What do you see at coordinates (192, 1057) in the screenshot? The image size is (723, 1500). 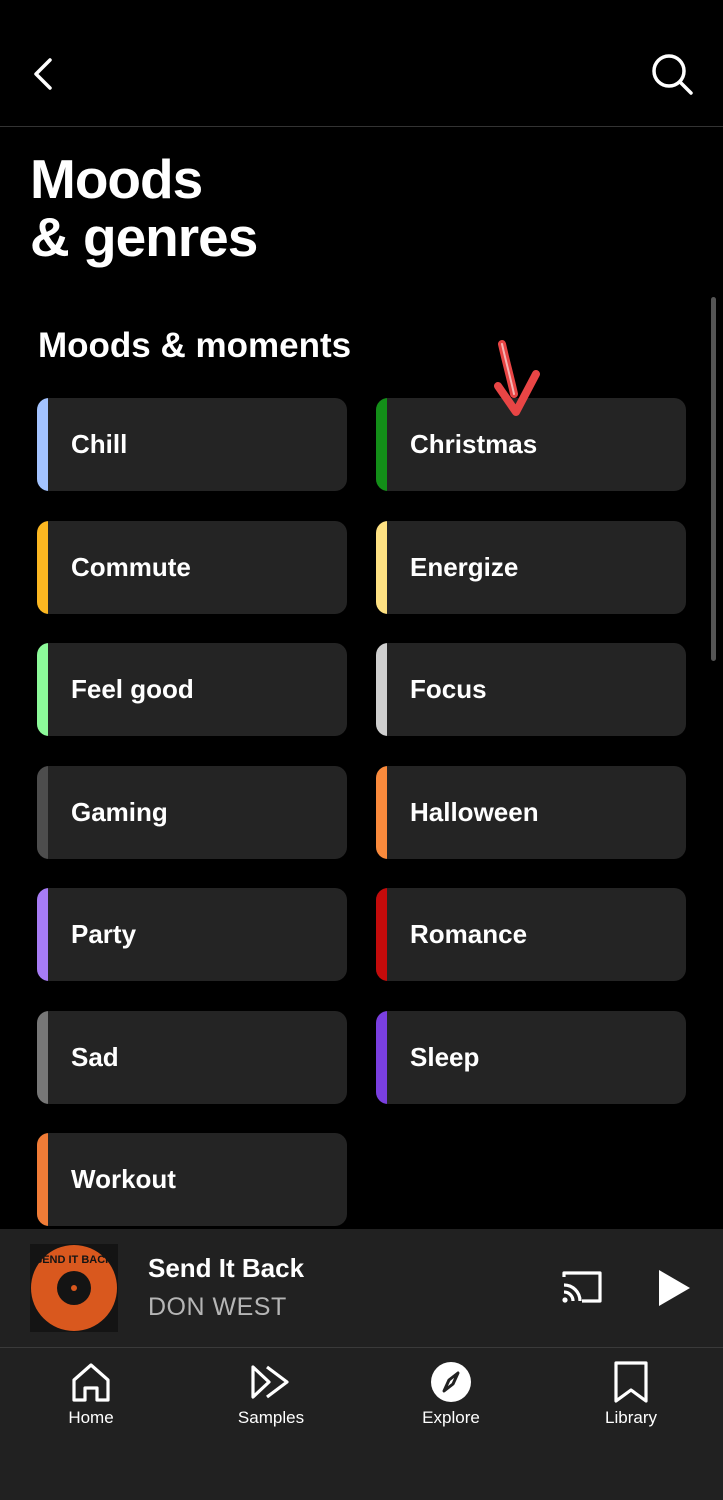 I see `mood-tile-sad: Sad` at bounding box center [192, 1057].